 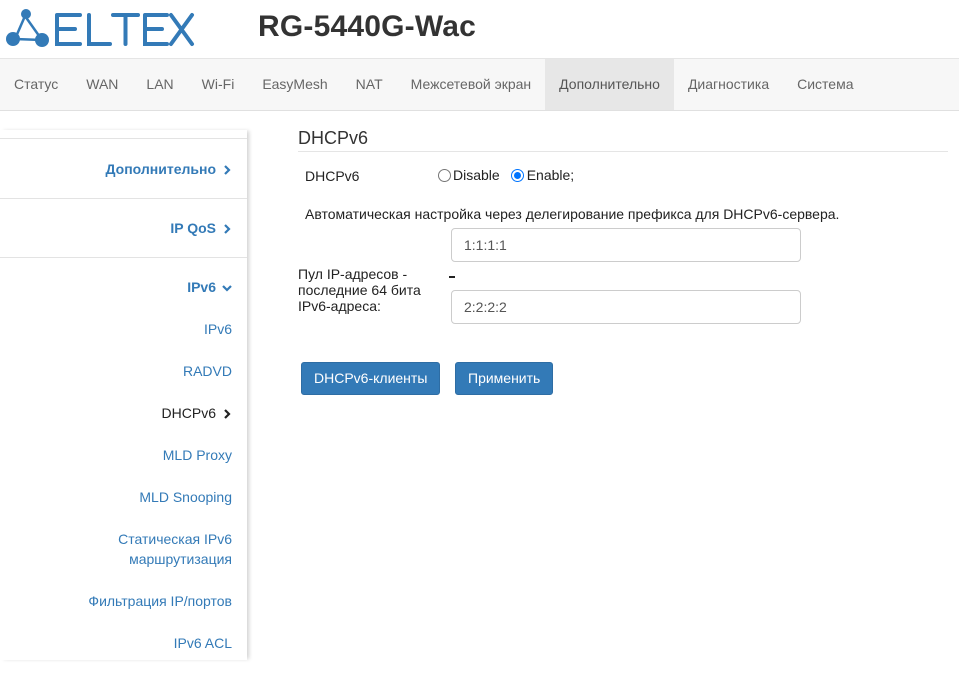 What do you see at coordinates (185, 497) in the screenshot?
I see `sidebar-item-mld-snooping: MLD Snooping` at bounding box center [185, 497].